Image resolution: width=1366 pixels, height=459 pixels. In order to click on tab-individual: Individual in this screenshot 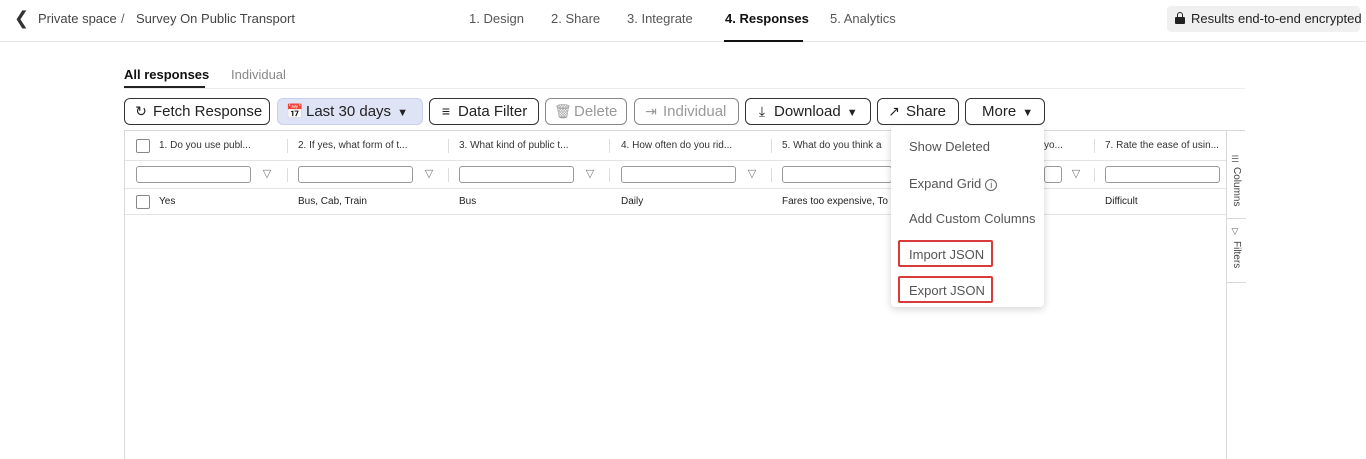, I will do `click(258, 74)`.